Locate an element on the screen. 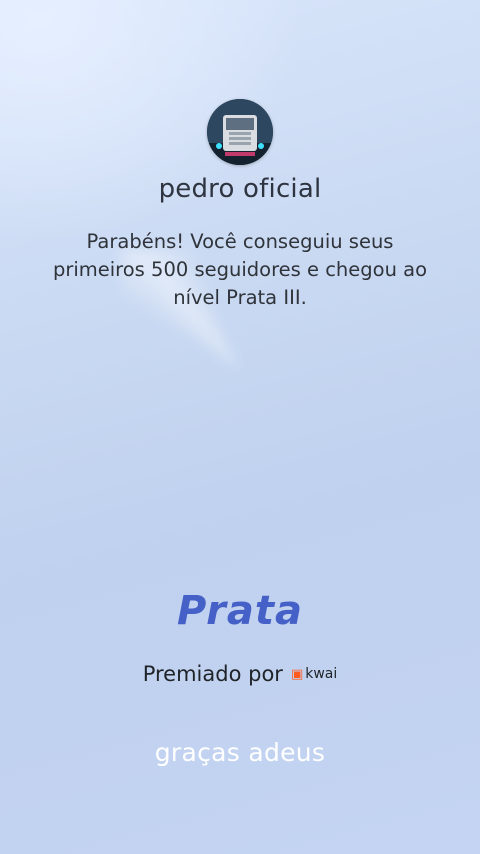  truck-icon is located at coordinates (240, 132).